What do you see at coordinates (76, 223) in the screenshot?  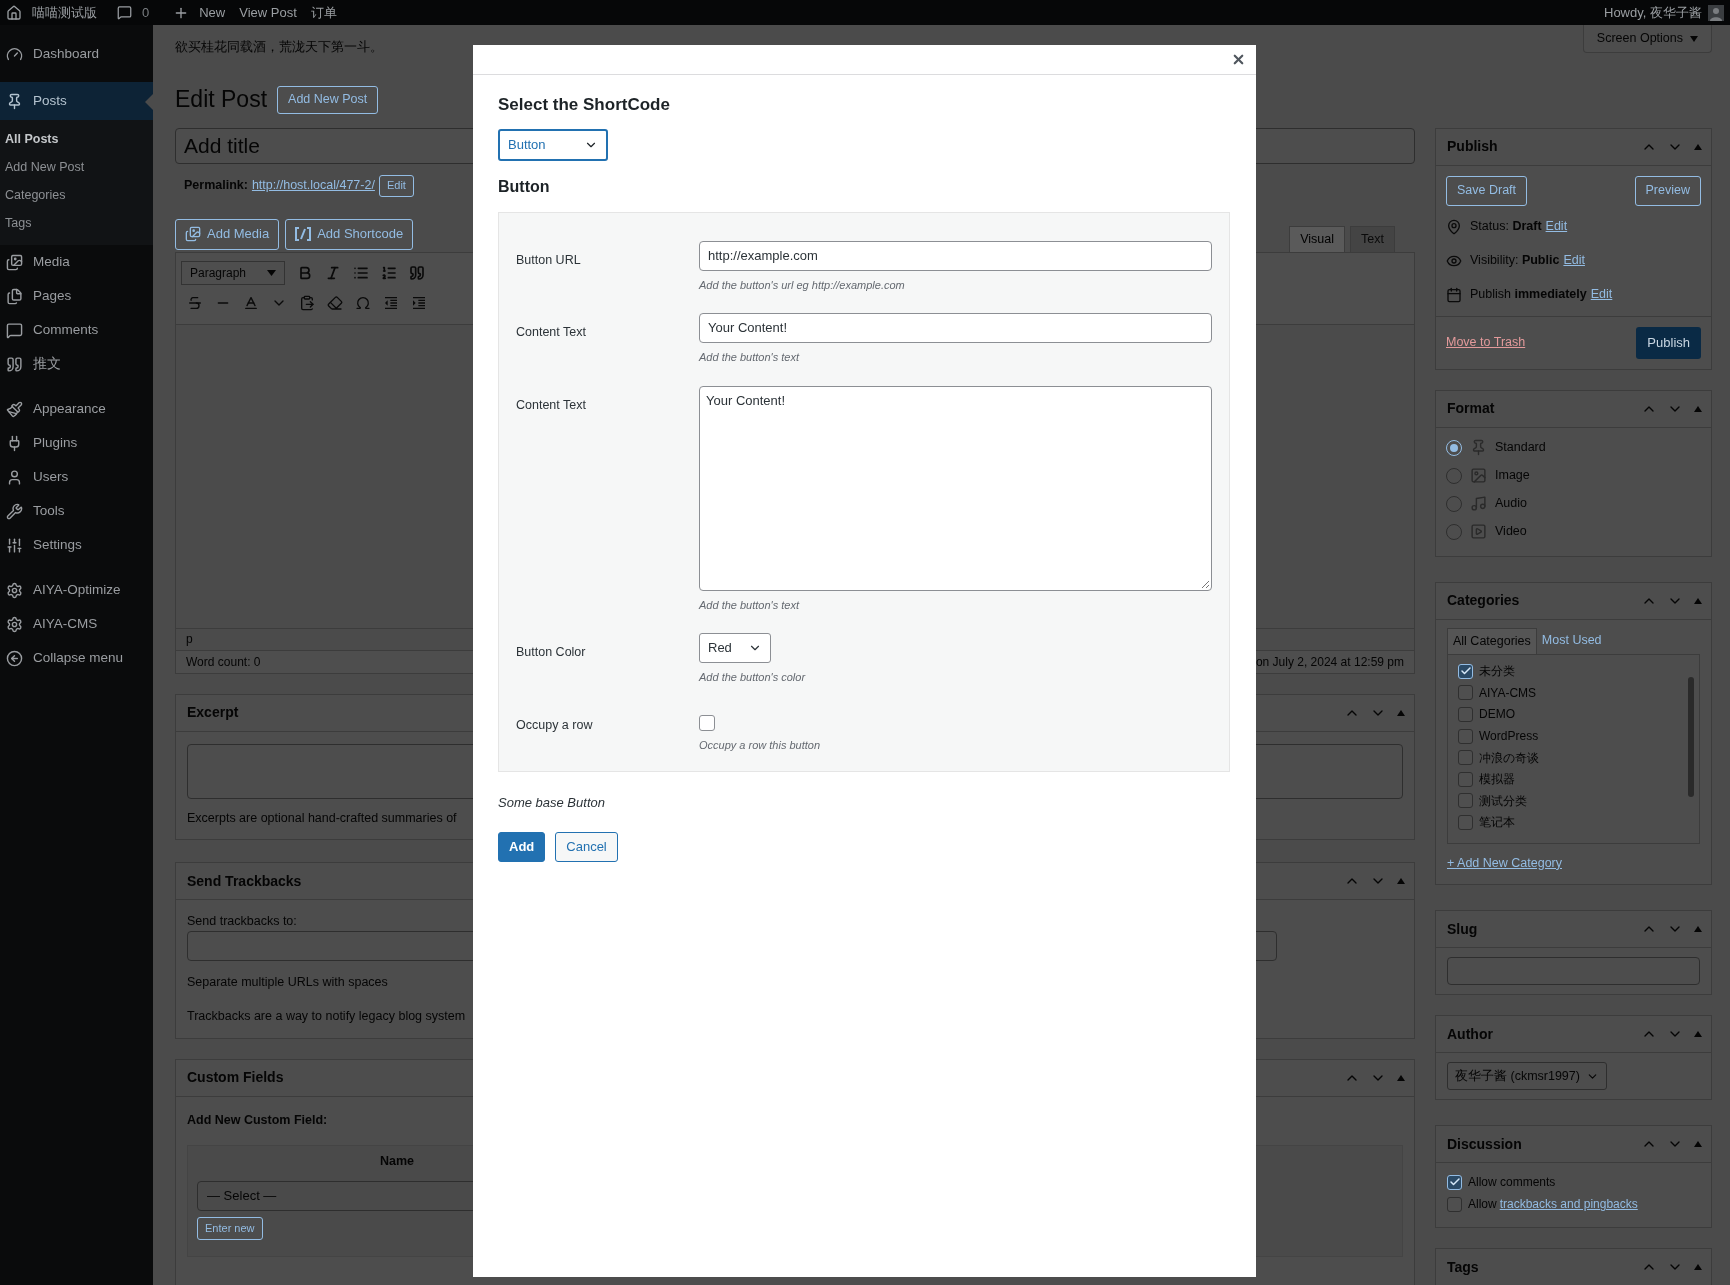 I see `submenu-item: Tags` at bounding box center [76, 223].